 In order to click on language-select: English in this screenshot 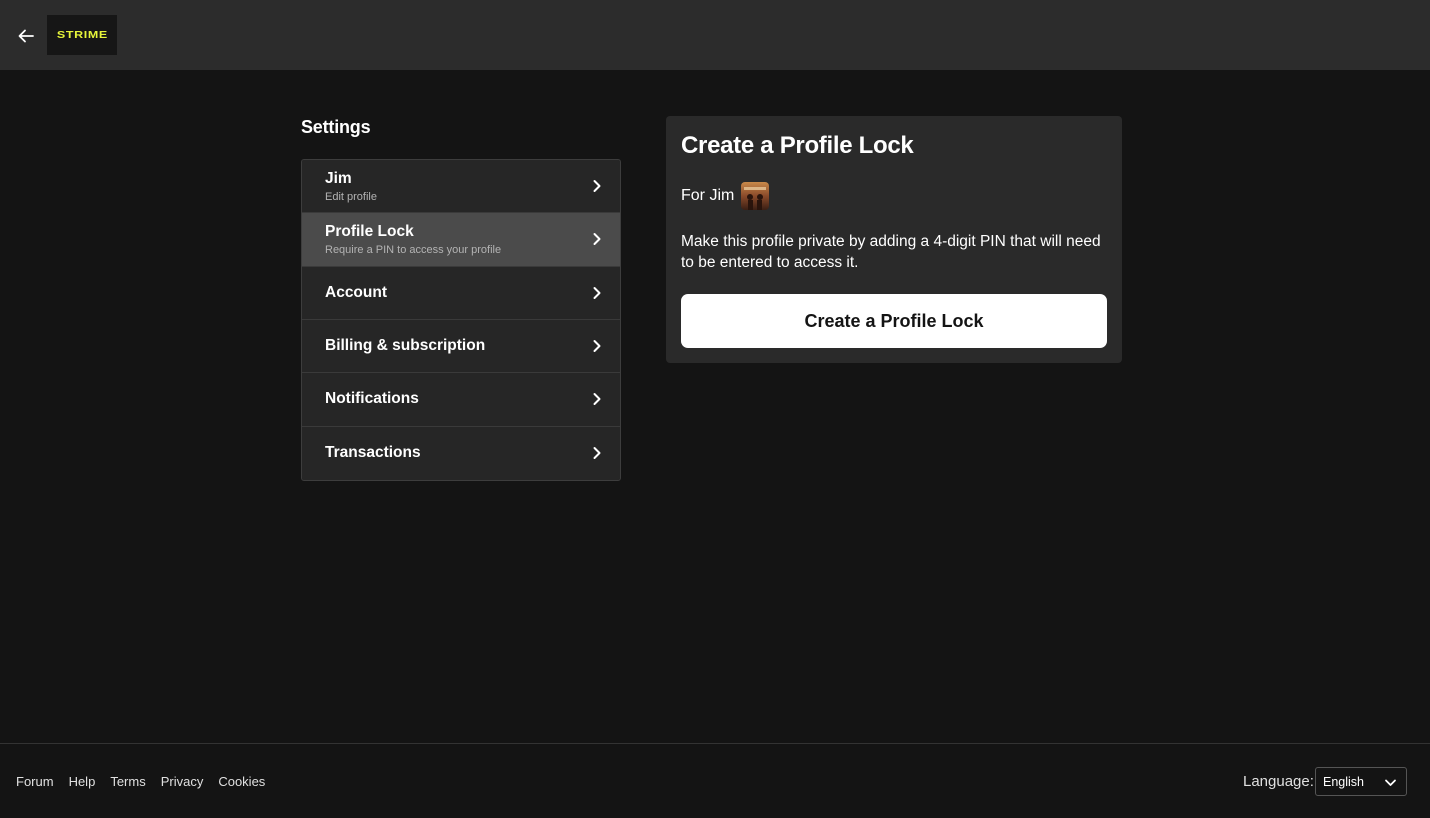, I will do `click(1361, 781)`.